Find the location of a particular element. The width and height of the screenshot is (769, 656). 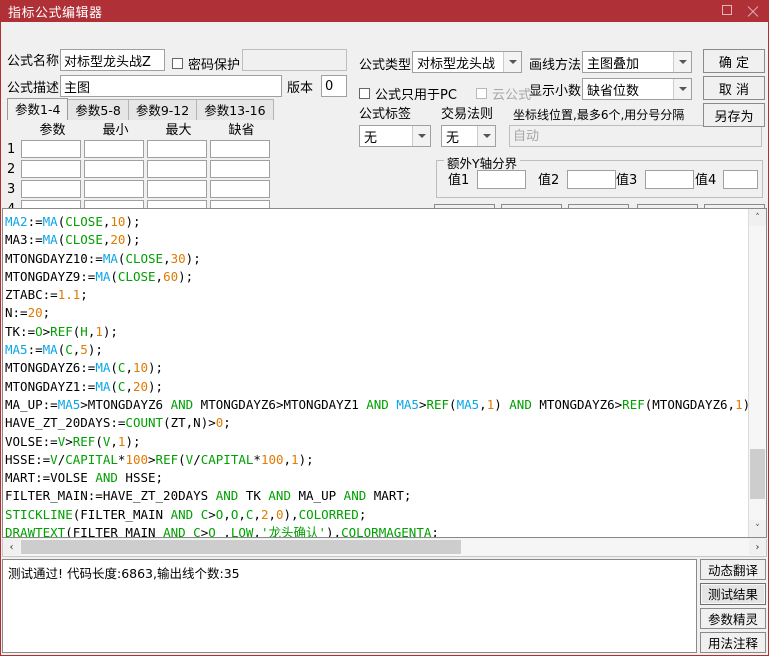

value2-label: 值2 is located at coordinates (549, 180).